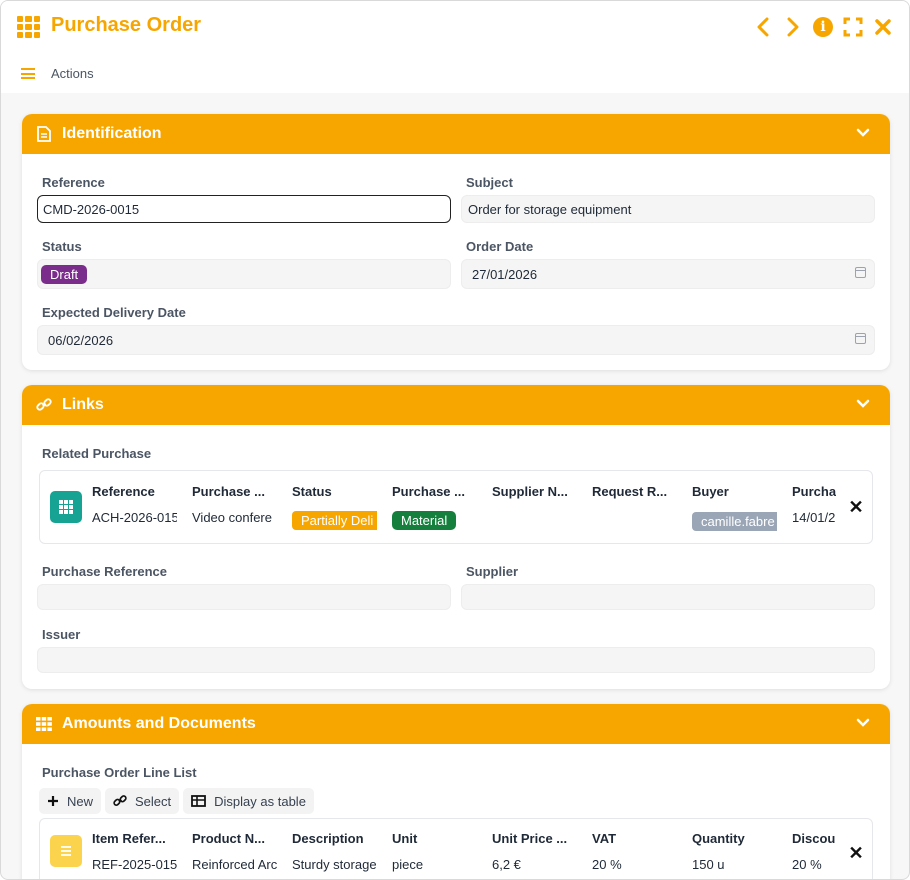 Image resolution: width=910 pixels, height=880 pixels. I want to click on list-toolbar: New Select Display as table, so click(176, 801).